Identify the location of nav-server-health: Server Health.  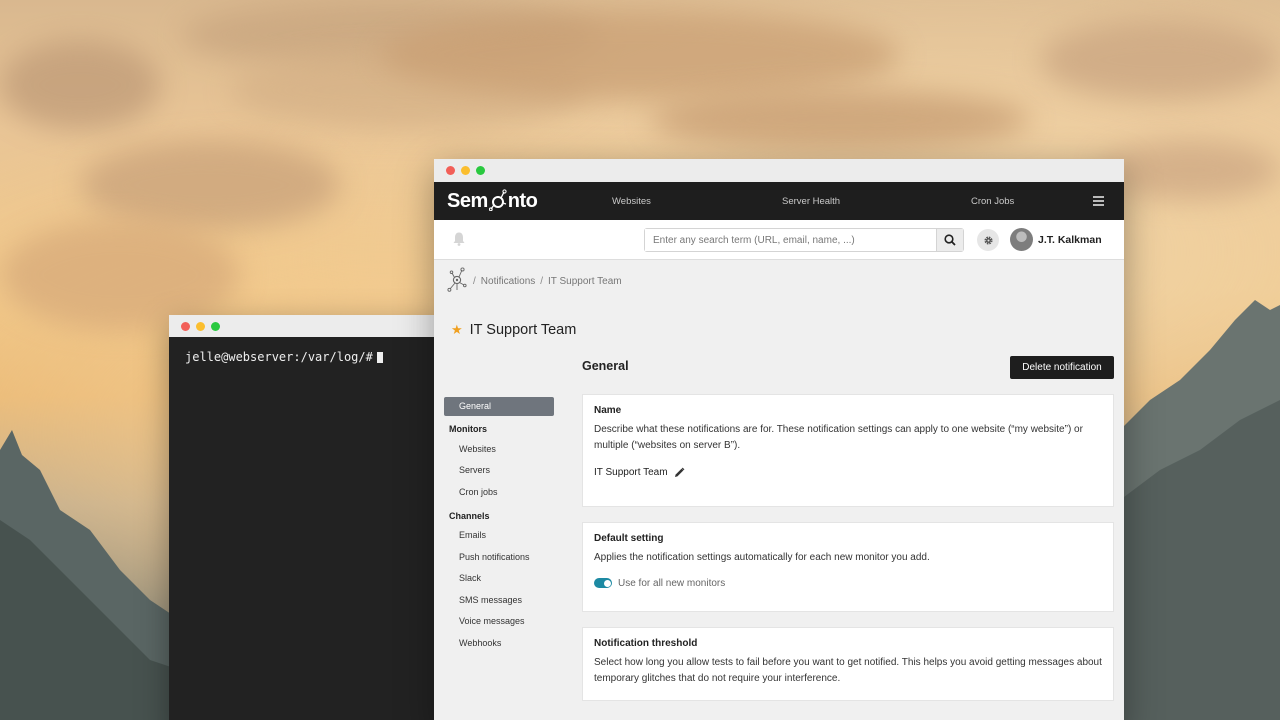
(811, 201).